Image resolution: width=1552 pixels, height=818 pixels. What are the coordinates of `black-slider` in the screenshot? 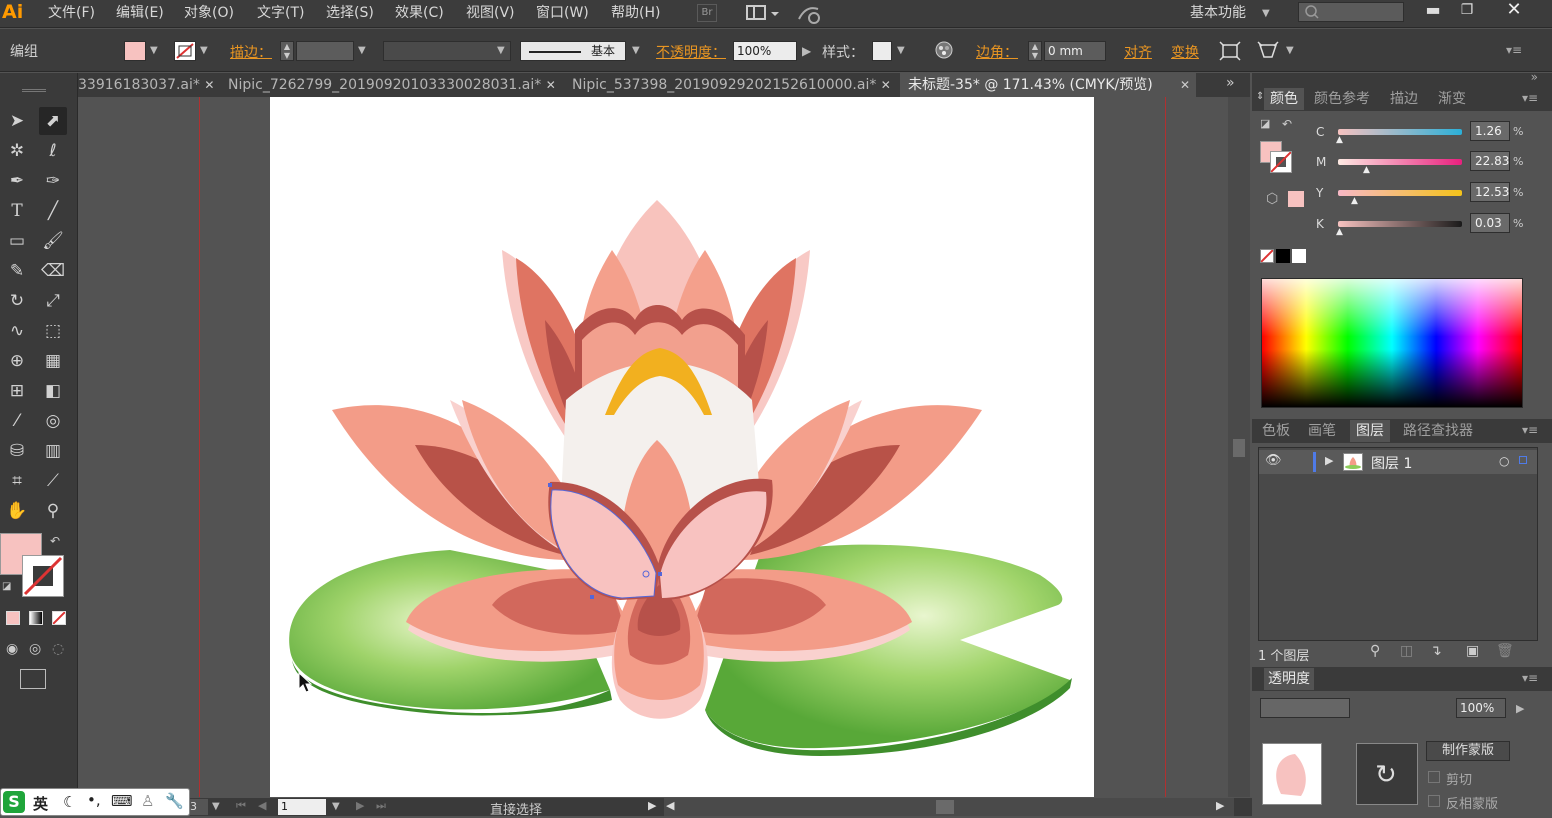 It's located at (1400, 224).